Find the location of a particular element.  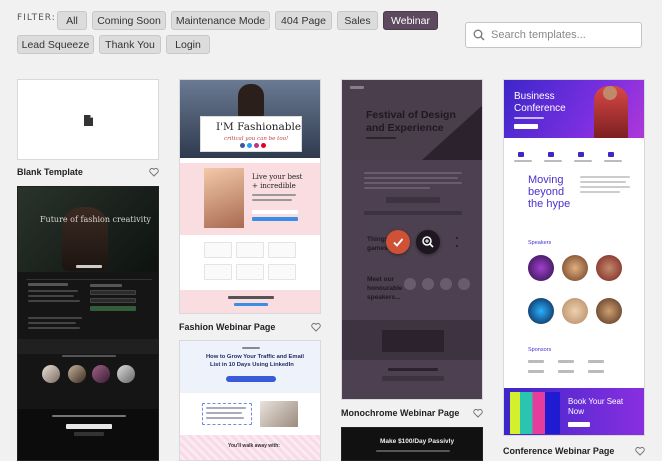

template-card-creativity: Future of fashion creativity is located at coordinates (88, 323).